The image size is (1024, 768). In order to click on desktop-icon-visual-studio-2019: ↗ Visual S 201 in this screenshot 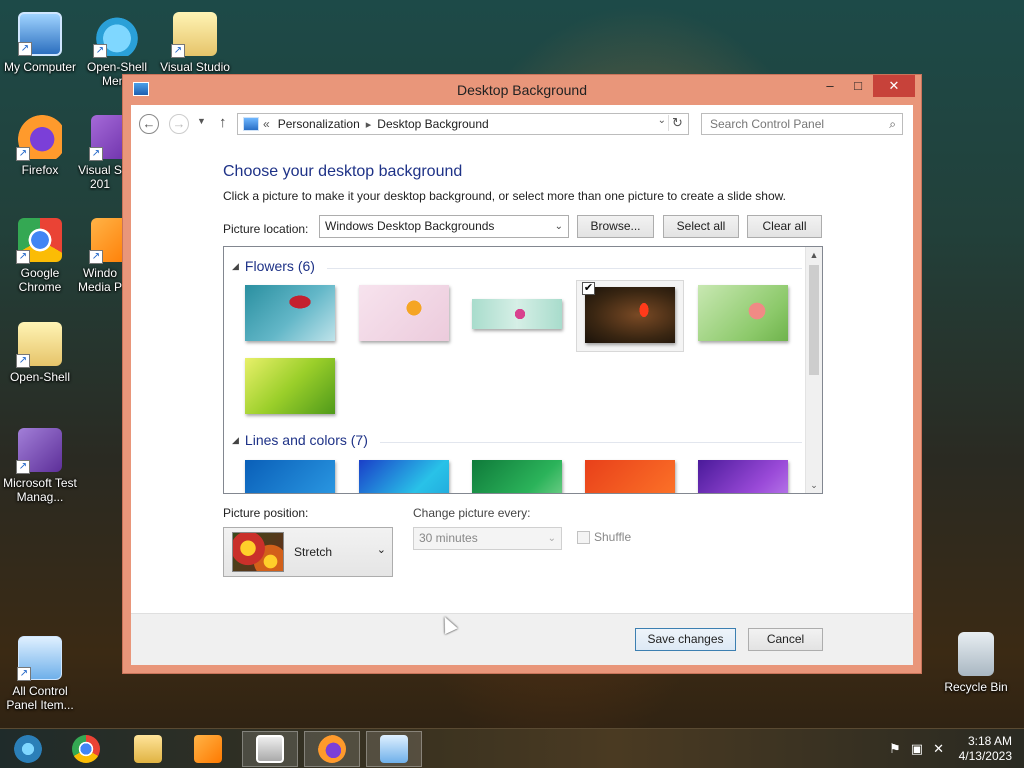, I will do `click(100, 153)`.